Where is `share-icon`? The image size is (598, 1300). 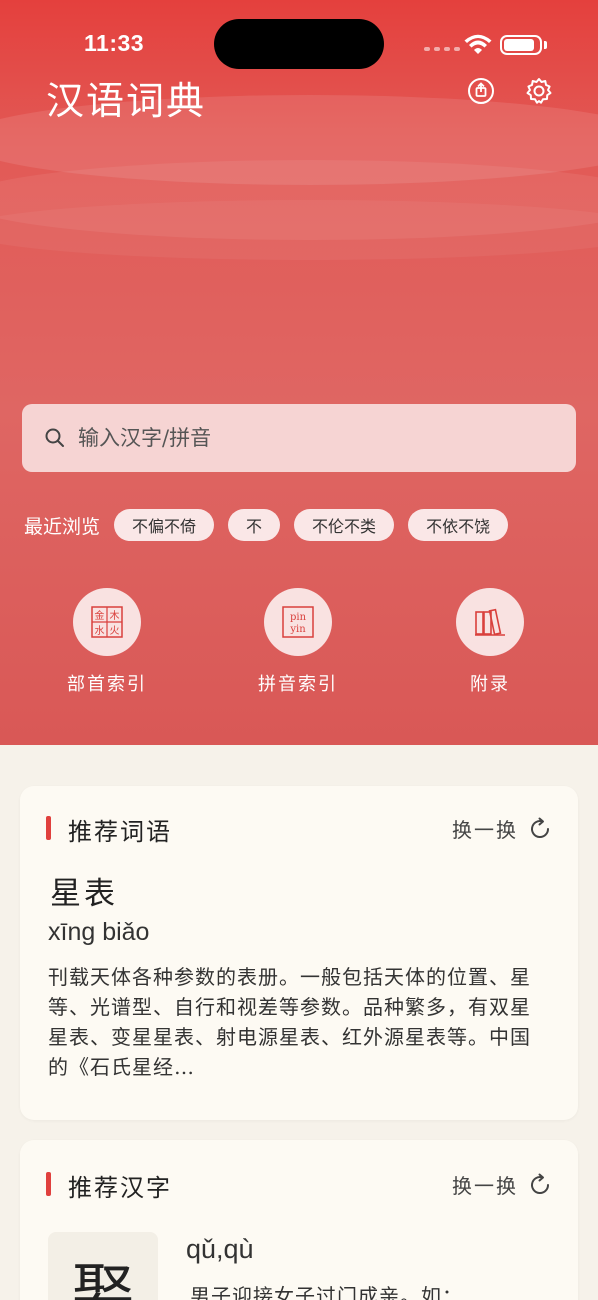 share-icon is located at coordinates (481, 91).